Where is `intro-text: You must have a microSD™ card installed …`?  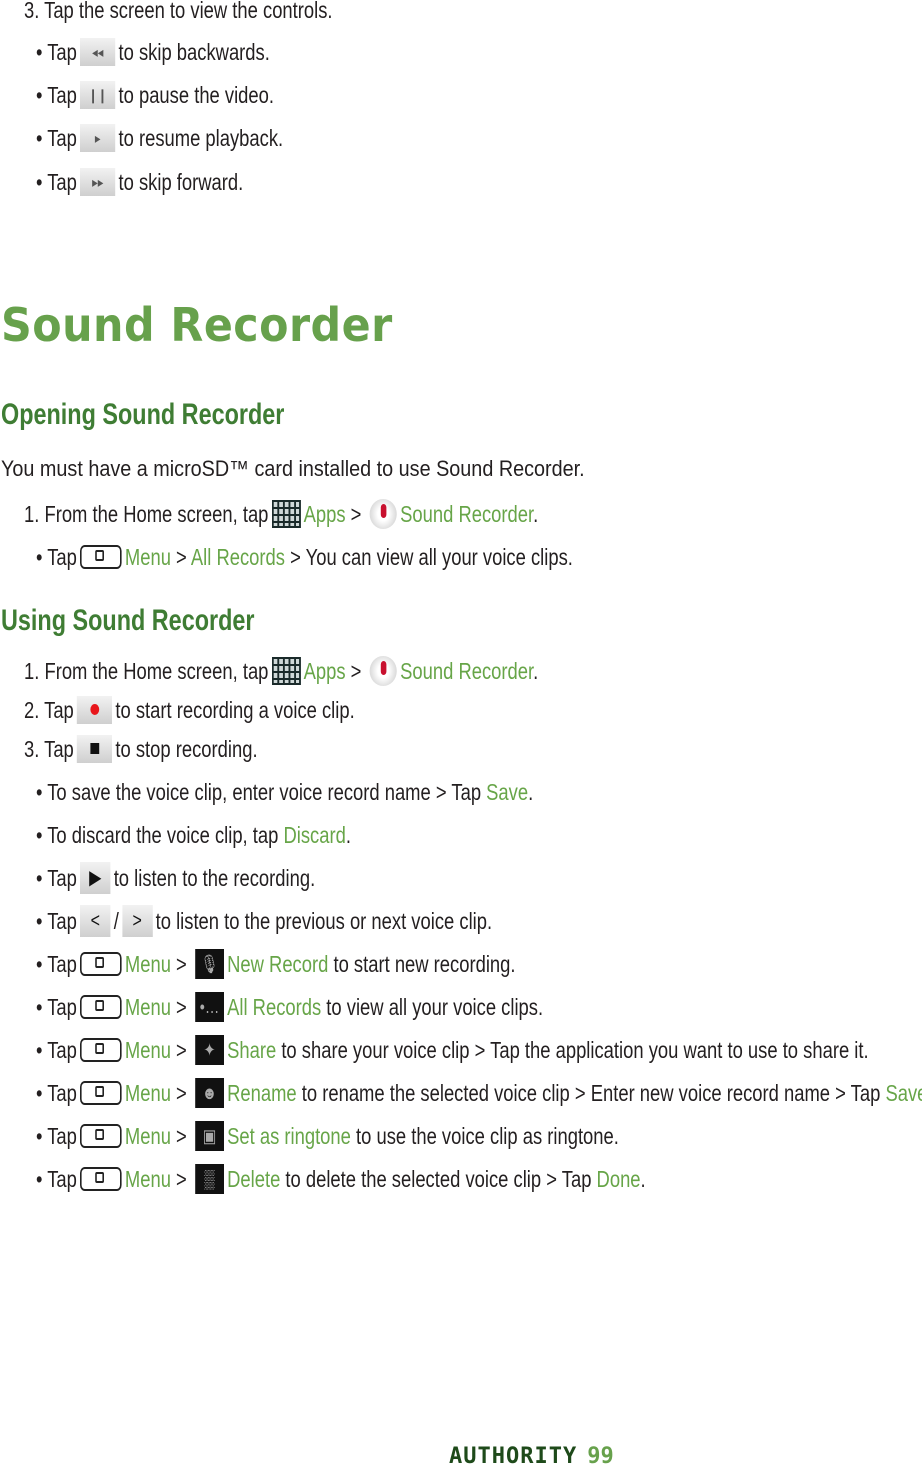 intro-text: You must have a microSD™ card installed … is located at coordinates (293, 468).